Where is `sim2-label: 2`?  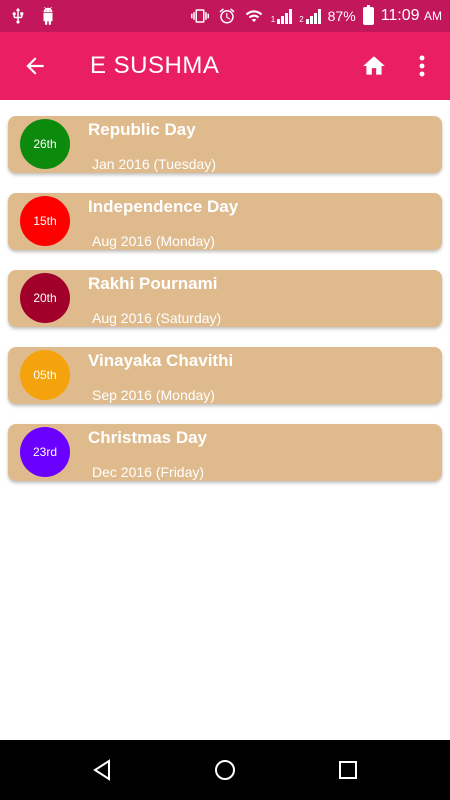 sim2-label: 2 is located at coordinates (301, 19).